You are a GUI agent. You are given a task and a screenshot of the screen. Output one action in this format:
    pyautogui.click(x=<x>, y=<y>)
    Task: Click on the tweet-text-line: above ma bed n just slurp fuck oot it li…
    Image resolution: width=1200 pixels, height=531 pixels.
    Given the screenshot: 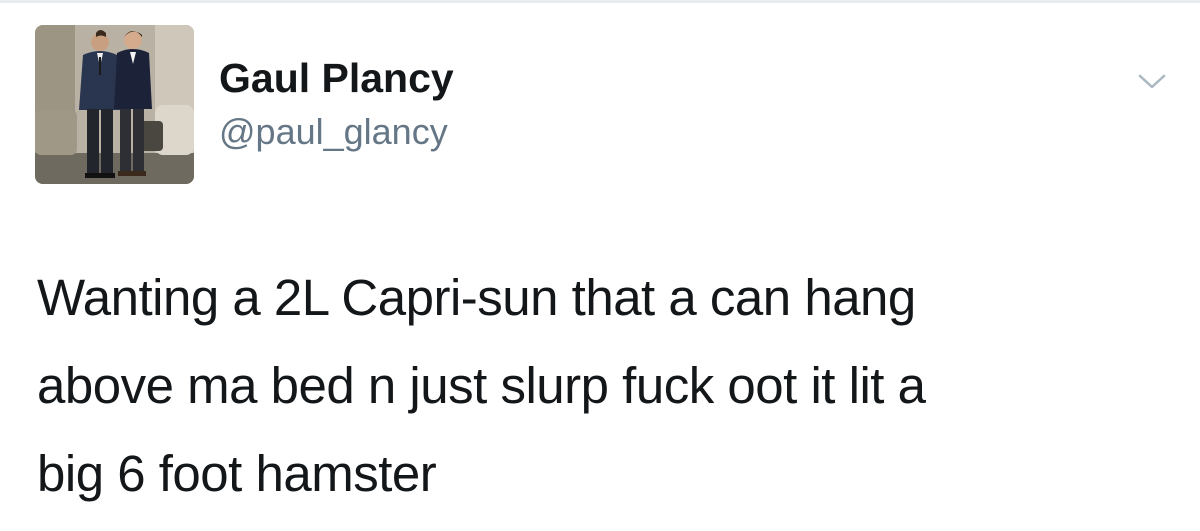 What is the action you would take?
    pyautogui.click(x=481, y=385)
    